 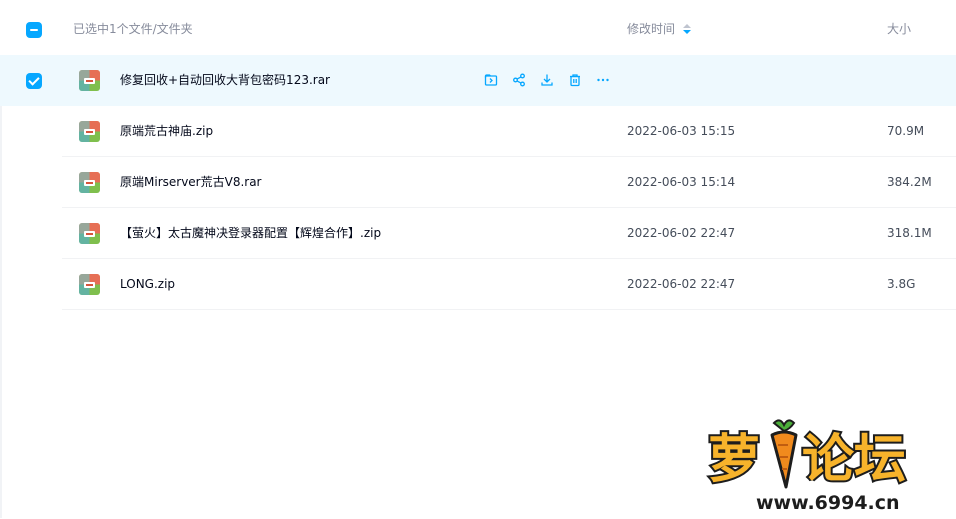 I want to click on file-name: 【萤火】太古魔神决登录器配置【辉煌合作】.zip, so click(x=250, y=233).